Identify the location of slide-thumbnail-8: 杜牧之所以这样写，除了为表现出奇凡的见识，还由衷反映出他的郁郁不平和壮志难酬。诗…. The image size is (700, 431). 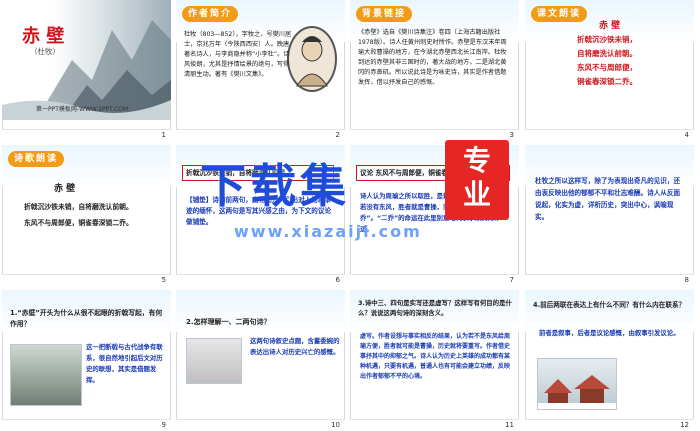
(609, 215).